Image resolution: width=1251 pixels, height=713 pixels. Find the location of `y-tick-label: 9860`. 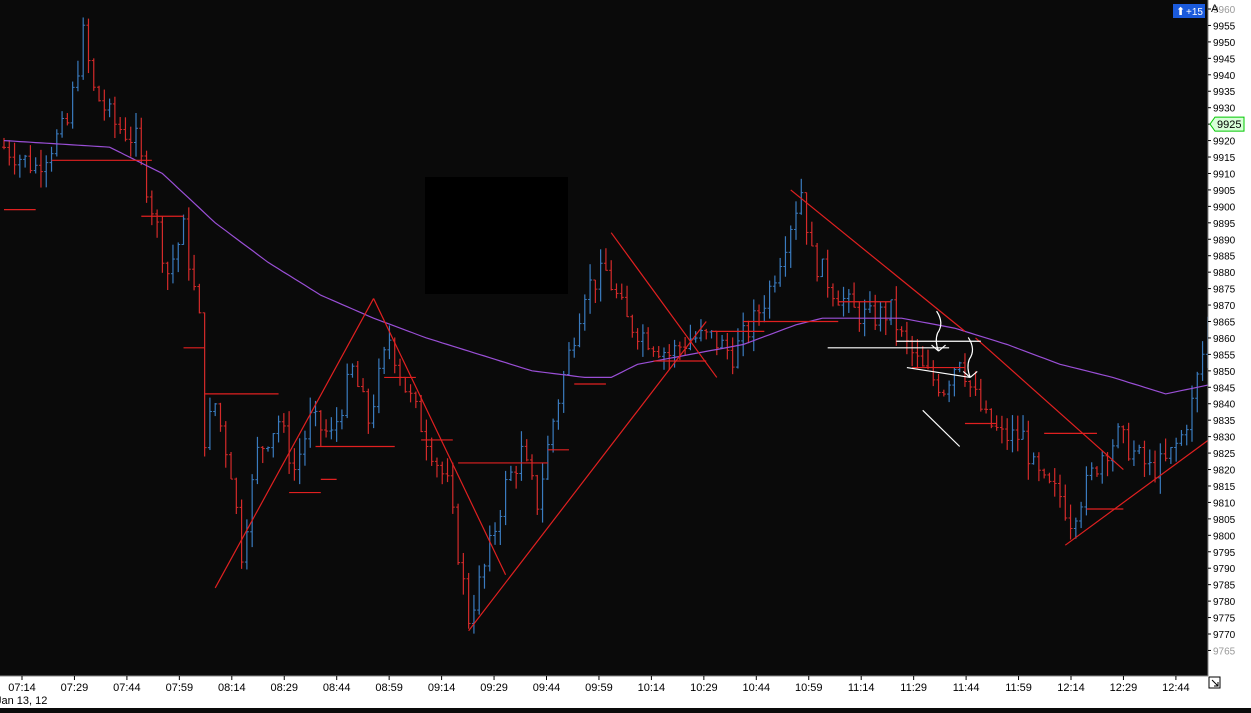

y-tick-label: 9860 is located at coordinates (1224, 339).